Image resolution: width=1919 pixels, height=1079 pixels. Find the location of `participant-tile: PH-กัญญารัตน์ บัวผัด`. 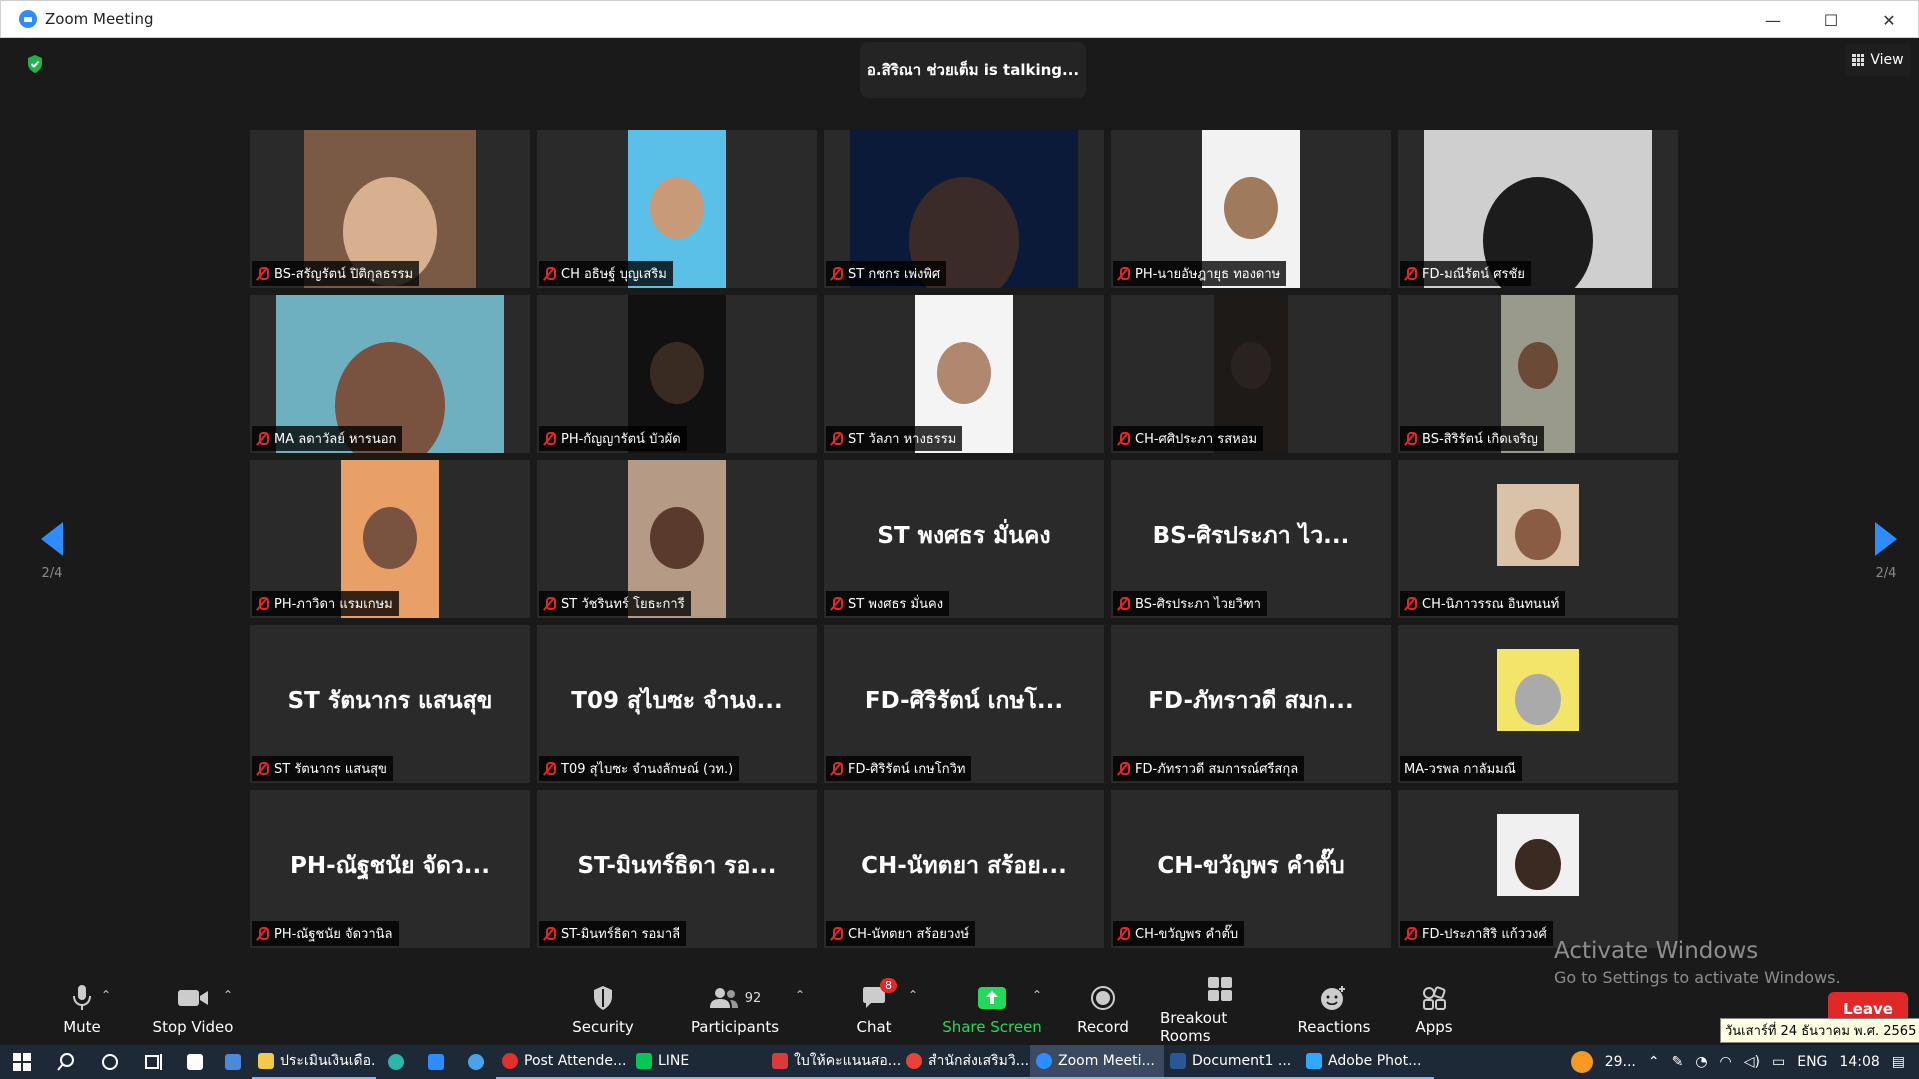

participant-tile: PH-กัญญารัตน์ บัวผัด is located at coordinates (677, 374).